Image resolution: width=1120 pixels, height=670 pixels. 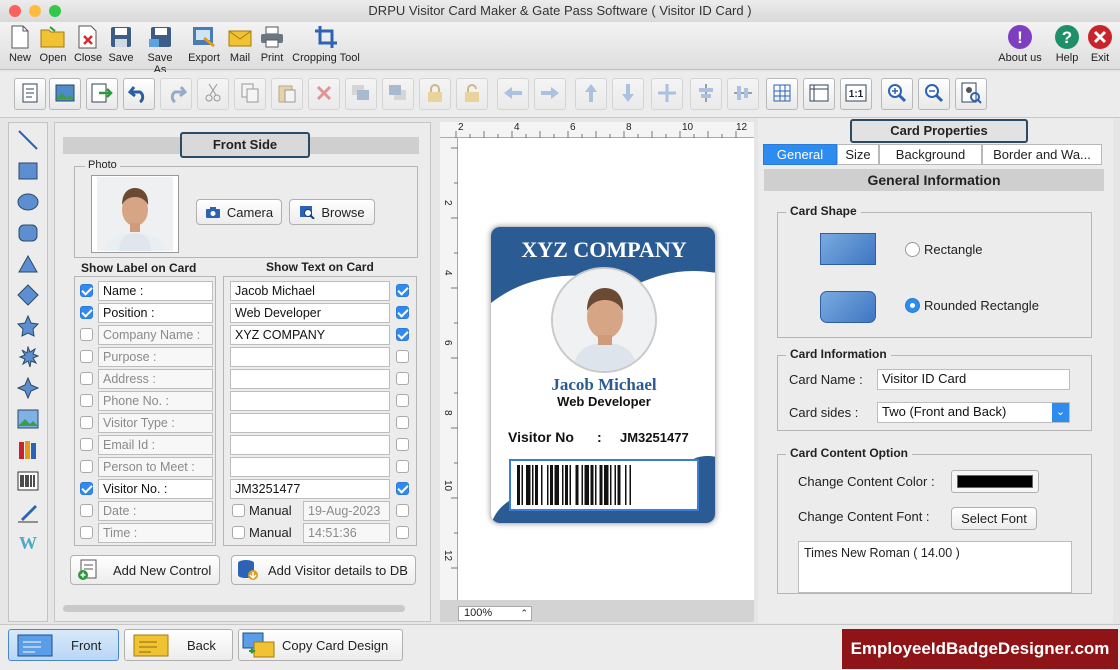 I want to click on tab-general: General, so click(x=800, y=154).